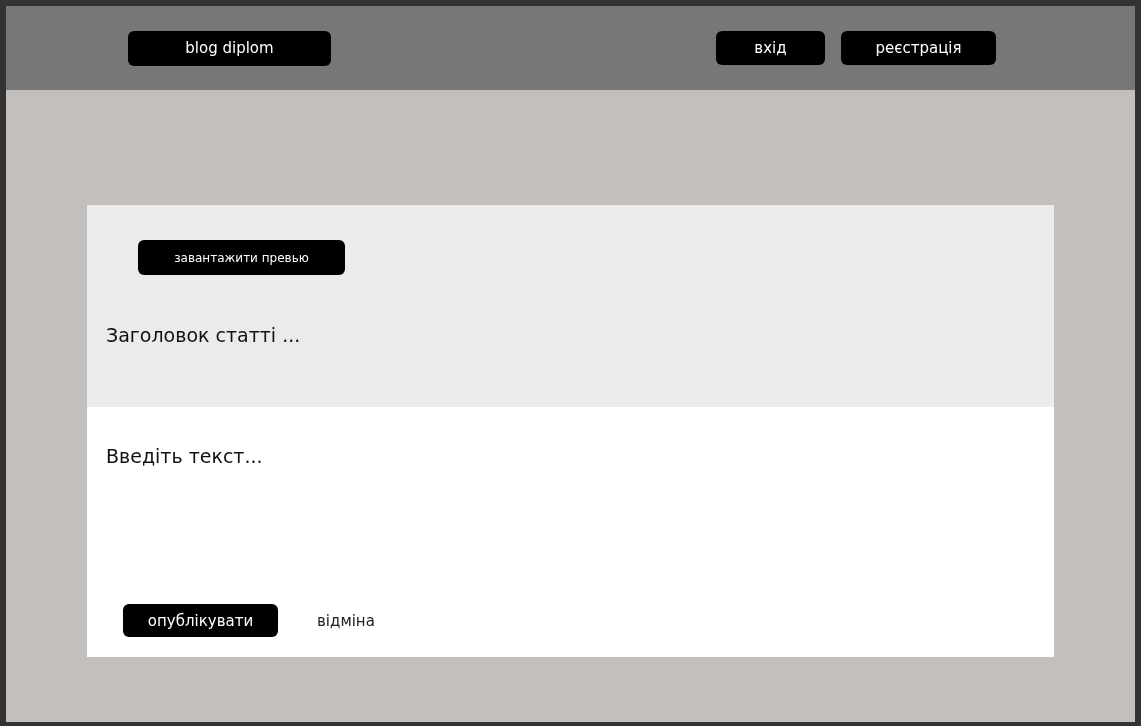 This screenshot has height=726, width=1141. I want to click on register-button: реєстрація, so click(918, 48).